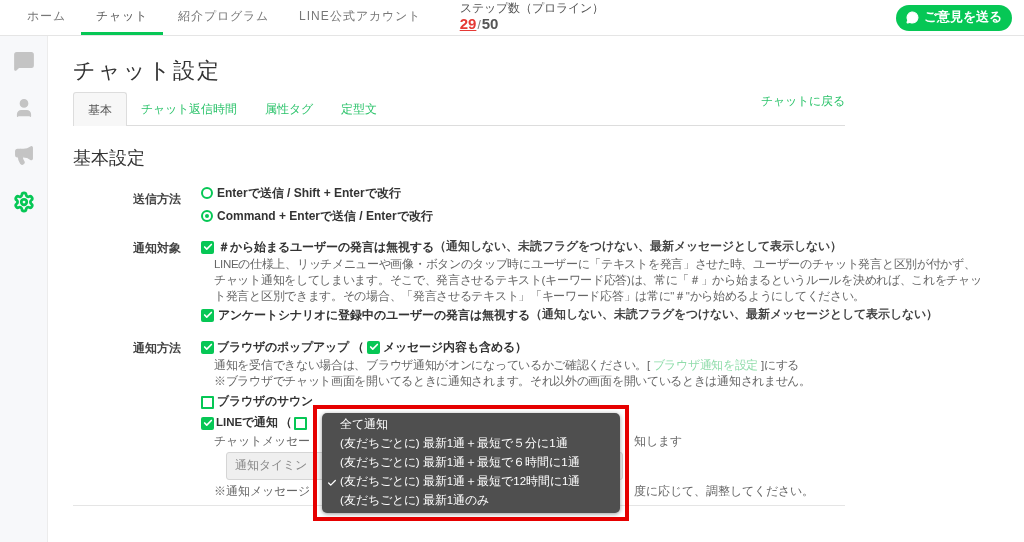  What do you see at coordinates (262, 491) in the screenshot?
I see `help-text: ※通知メッセージ` at bounding box center [262, 491].